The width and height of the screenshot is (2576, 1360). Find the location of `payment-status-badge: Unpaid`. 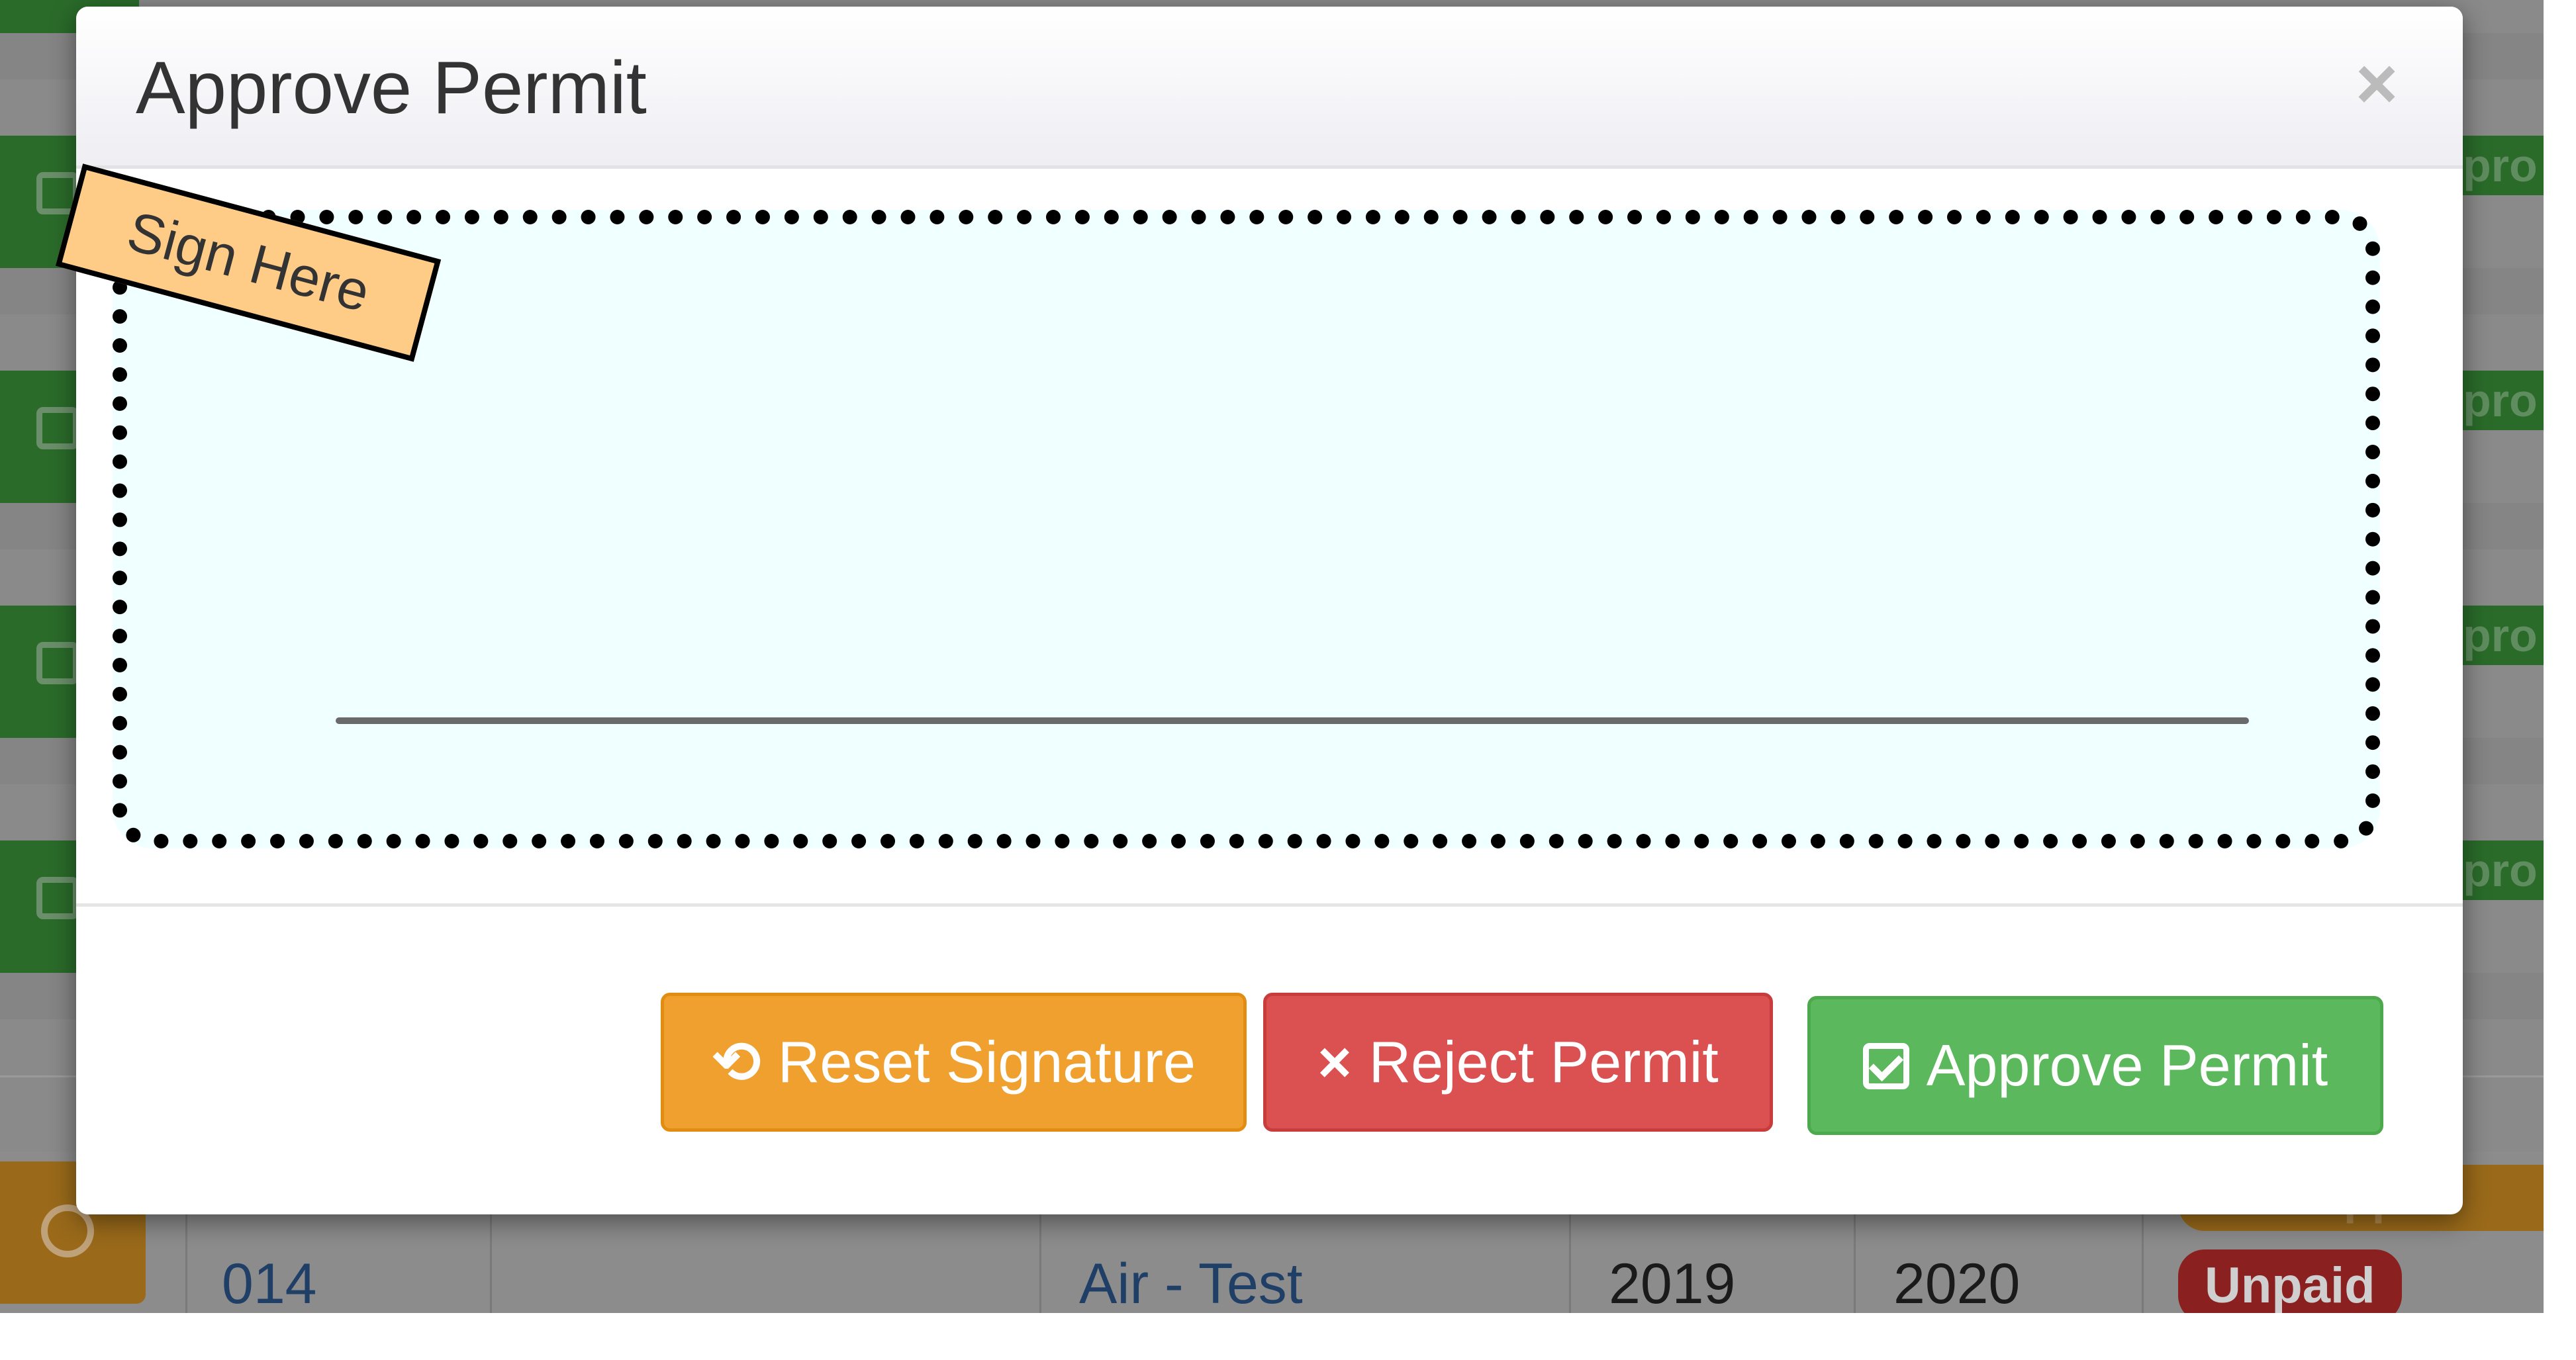

payment-status-badge: Unpaid is located at coordinates (2290, 1281).